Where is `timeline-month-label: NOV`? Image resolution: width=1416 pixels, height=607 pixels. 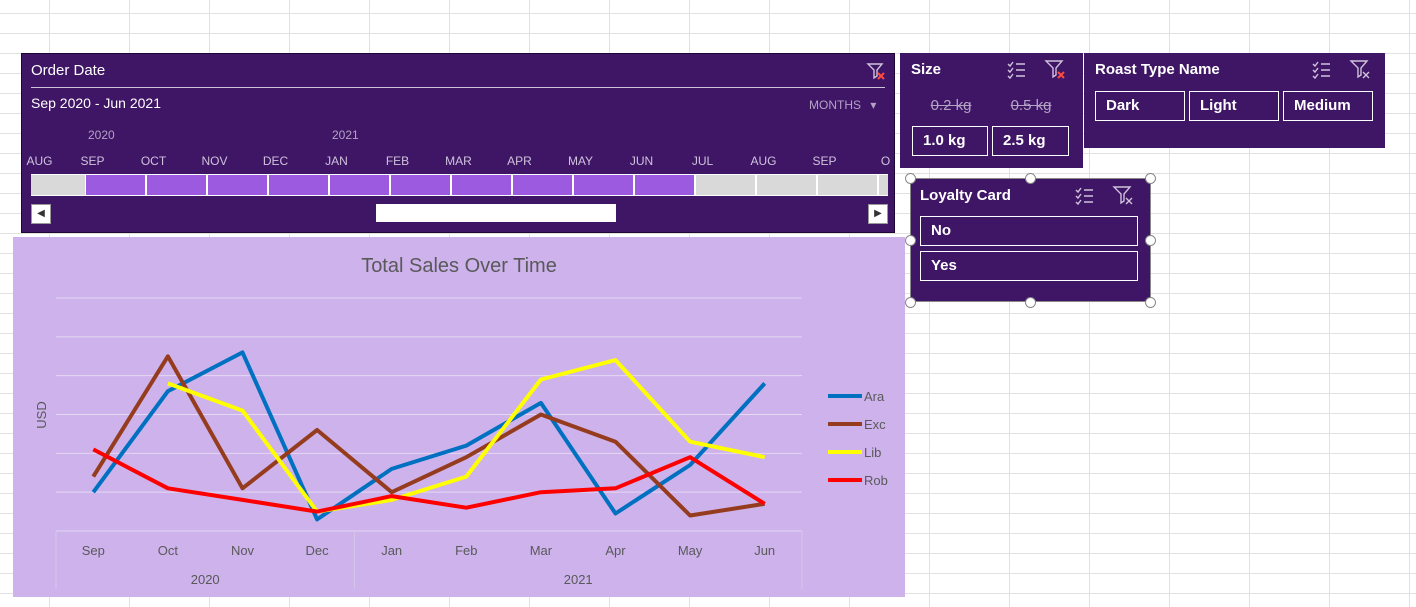
timeline-month-label: NOV is located at coordinates (214, 161).